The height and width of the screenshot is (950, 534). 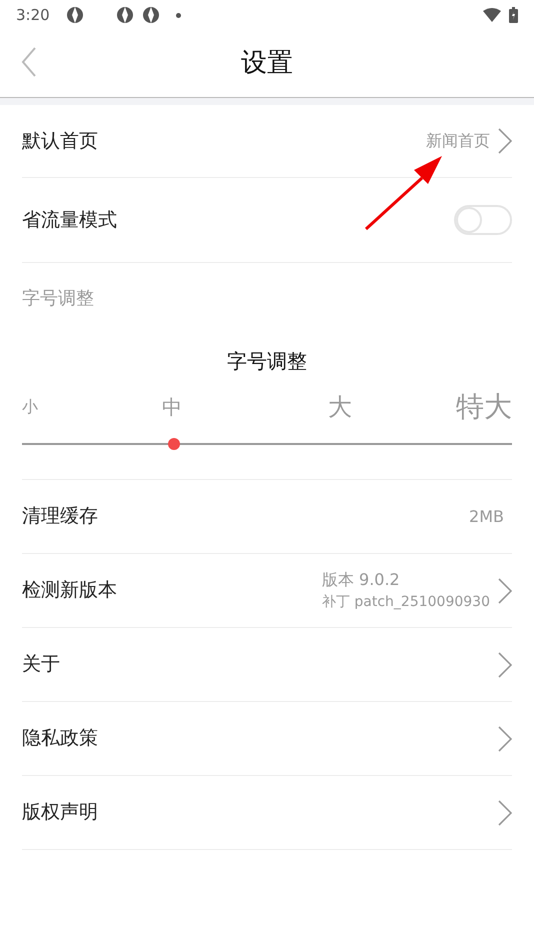 What do you see at coordinates (447, 407) in the screenshot?
I see `font-size-option: 特大` at bounding box center [447, 407].